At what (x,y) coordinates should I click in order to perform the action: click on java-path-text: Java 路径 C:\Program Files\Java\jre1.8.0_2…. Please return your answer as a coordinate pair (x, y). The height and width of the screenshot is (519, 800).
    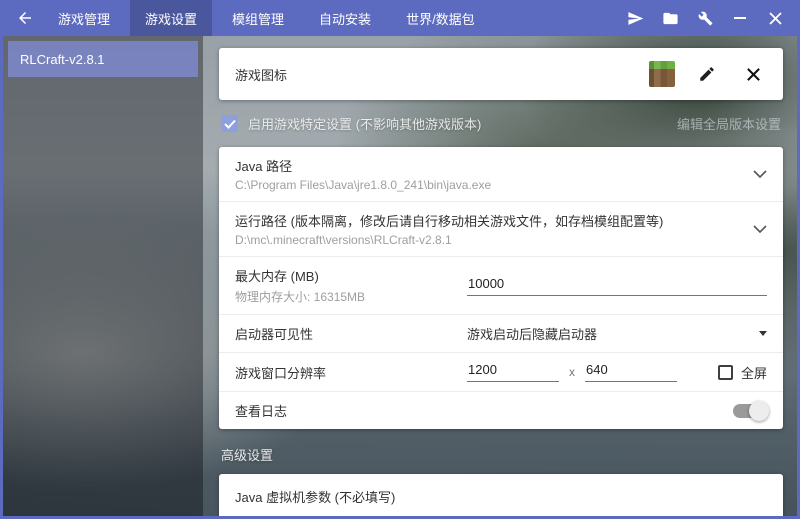
    Looking at the image, I should click on (363, 174).